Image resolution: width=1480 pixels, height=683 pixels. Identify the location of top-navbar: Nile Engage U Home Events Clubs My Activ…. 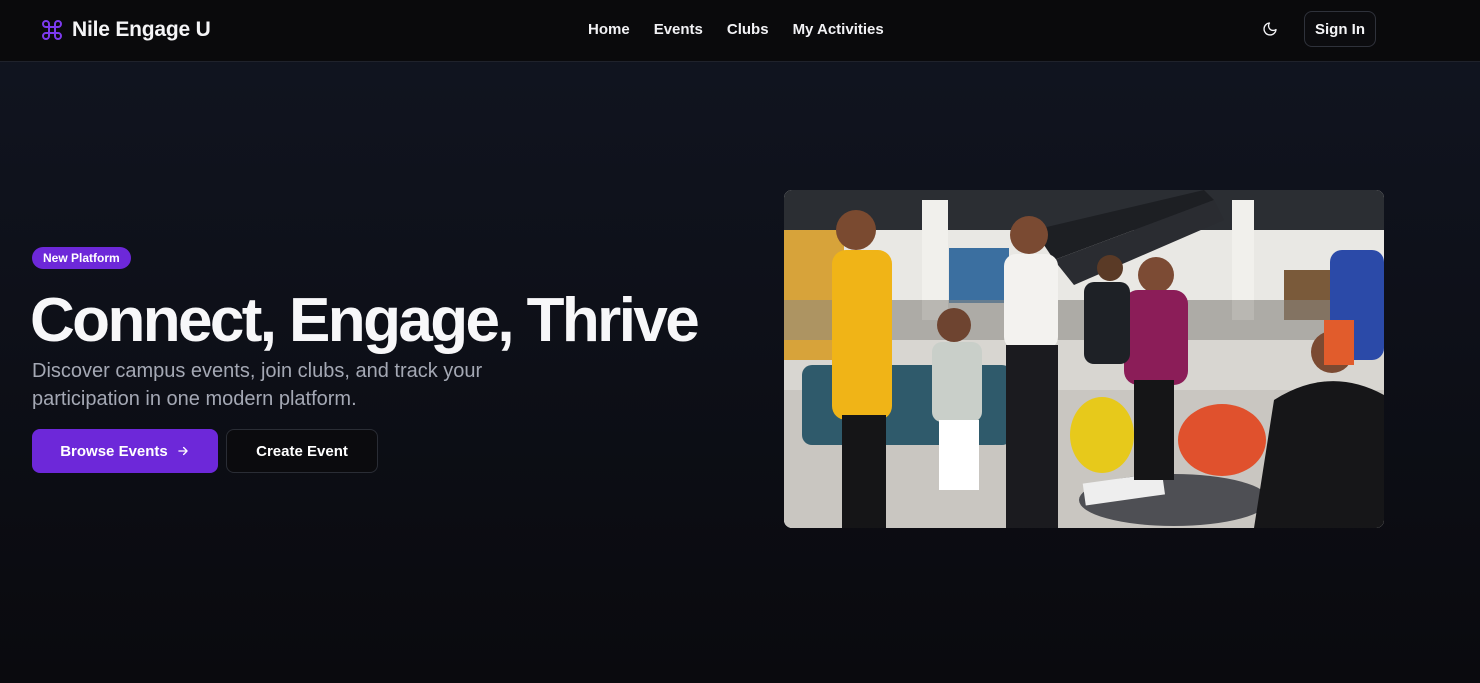
(740, 31).